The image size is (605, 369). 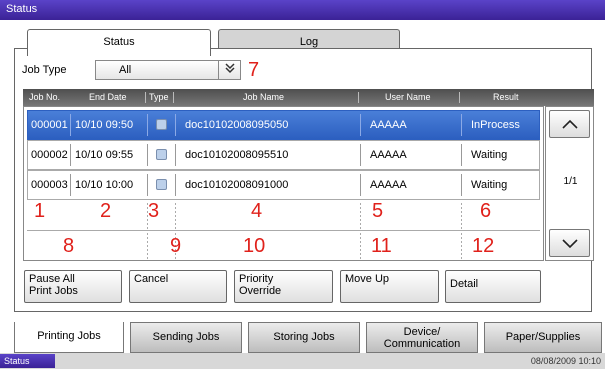 I want to click on callout-4: 4, so click(x=257, y=211).